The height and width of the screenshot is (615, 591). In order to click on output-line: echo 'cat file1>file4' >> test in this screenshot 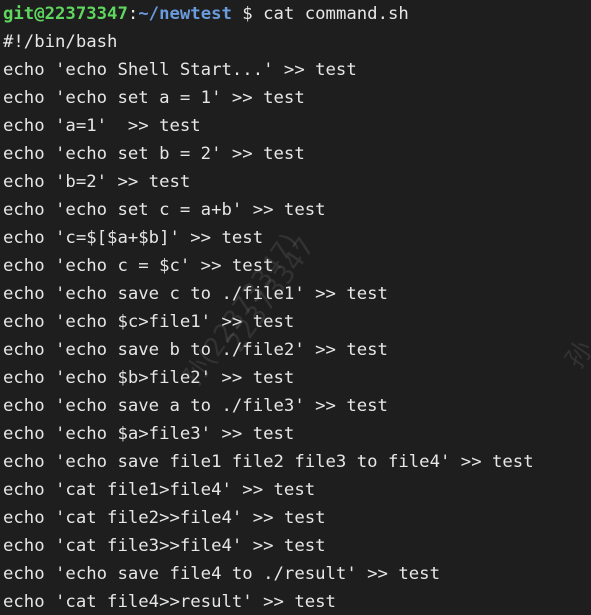, I will do `click(159, 490)`.